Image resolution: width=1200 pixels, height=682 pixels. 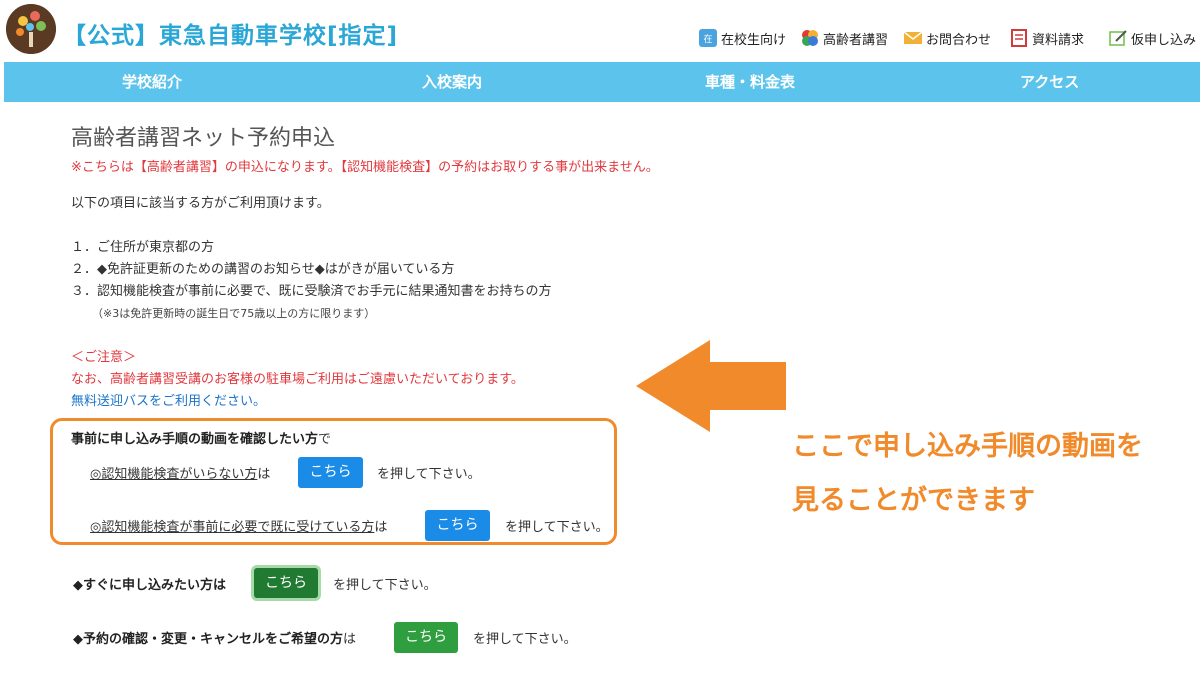 I want to click on condition-item: １．ご住所が東京都の方, so click(x=143, y=247).